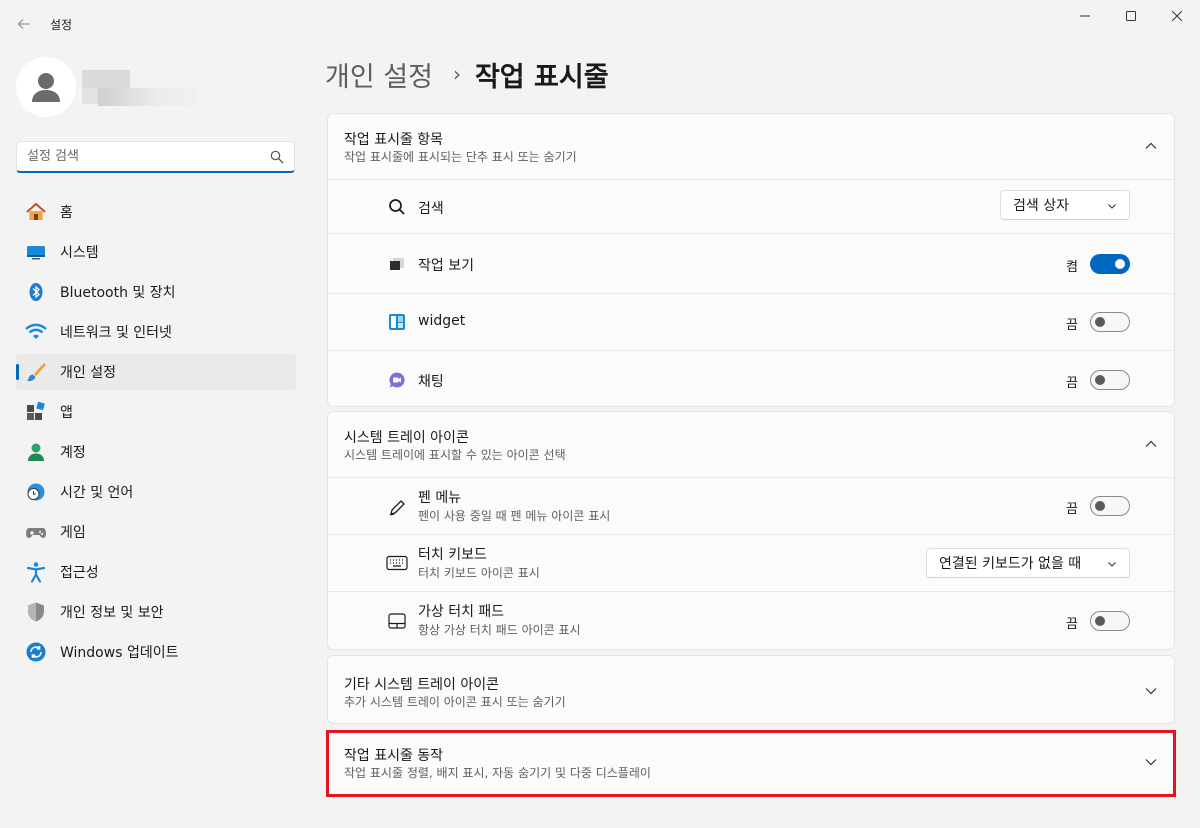 The image size is (1200, 828). What do you see at coordinates (751, 505) in the screenshot?
I see `setting-row-pen-menu: 펜 메뉴 펜이 사용 중일 때 펜 메뉴 아이콘 표시 끔` at bounding box center [751, 505].